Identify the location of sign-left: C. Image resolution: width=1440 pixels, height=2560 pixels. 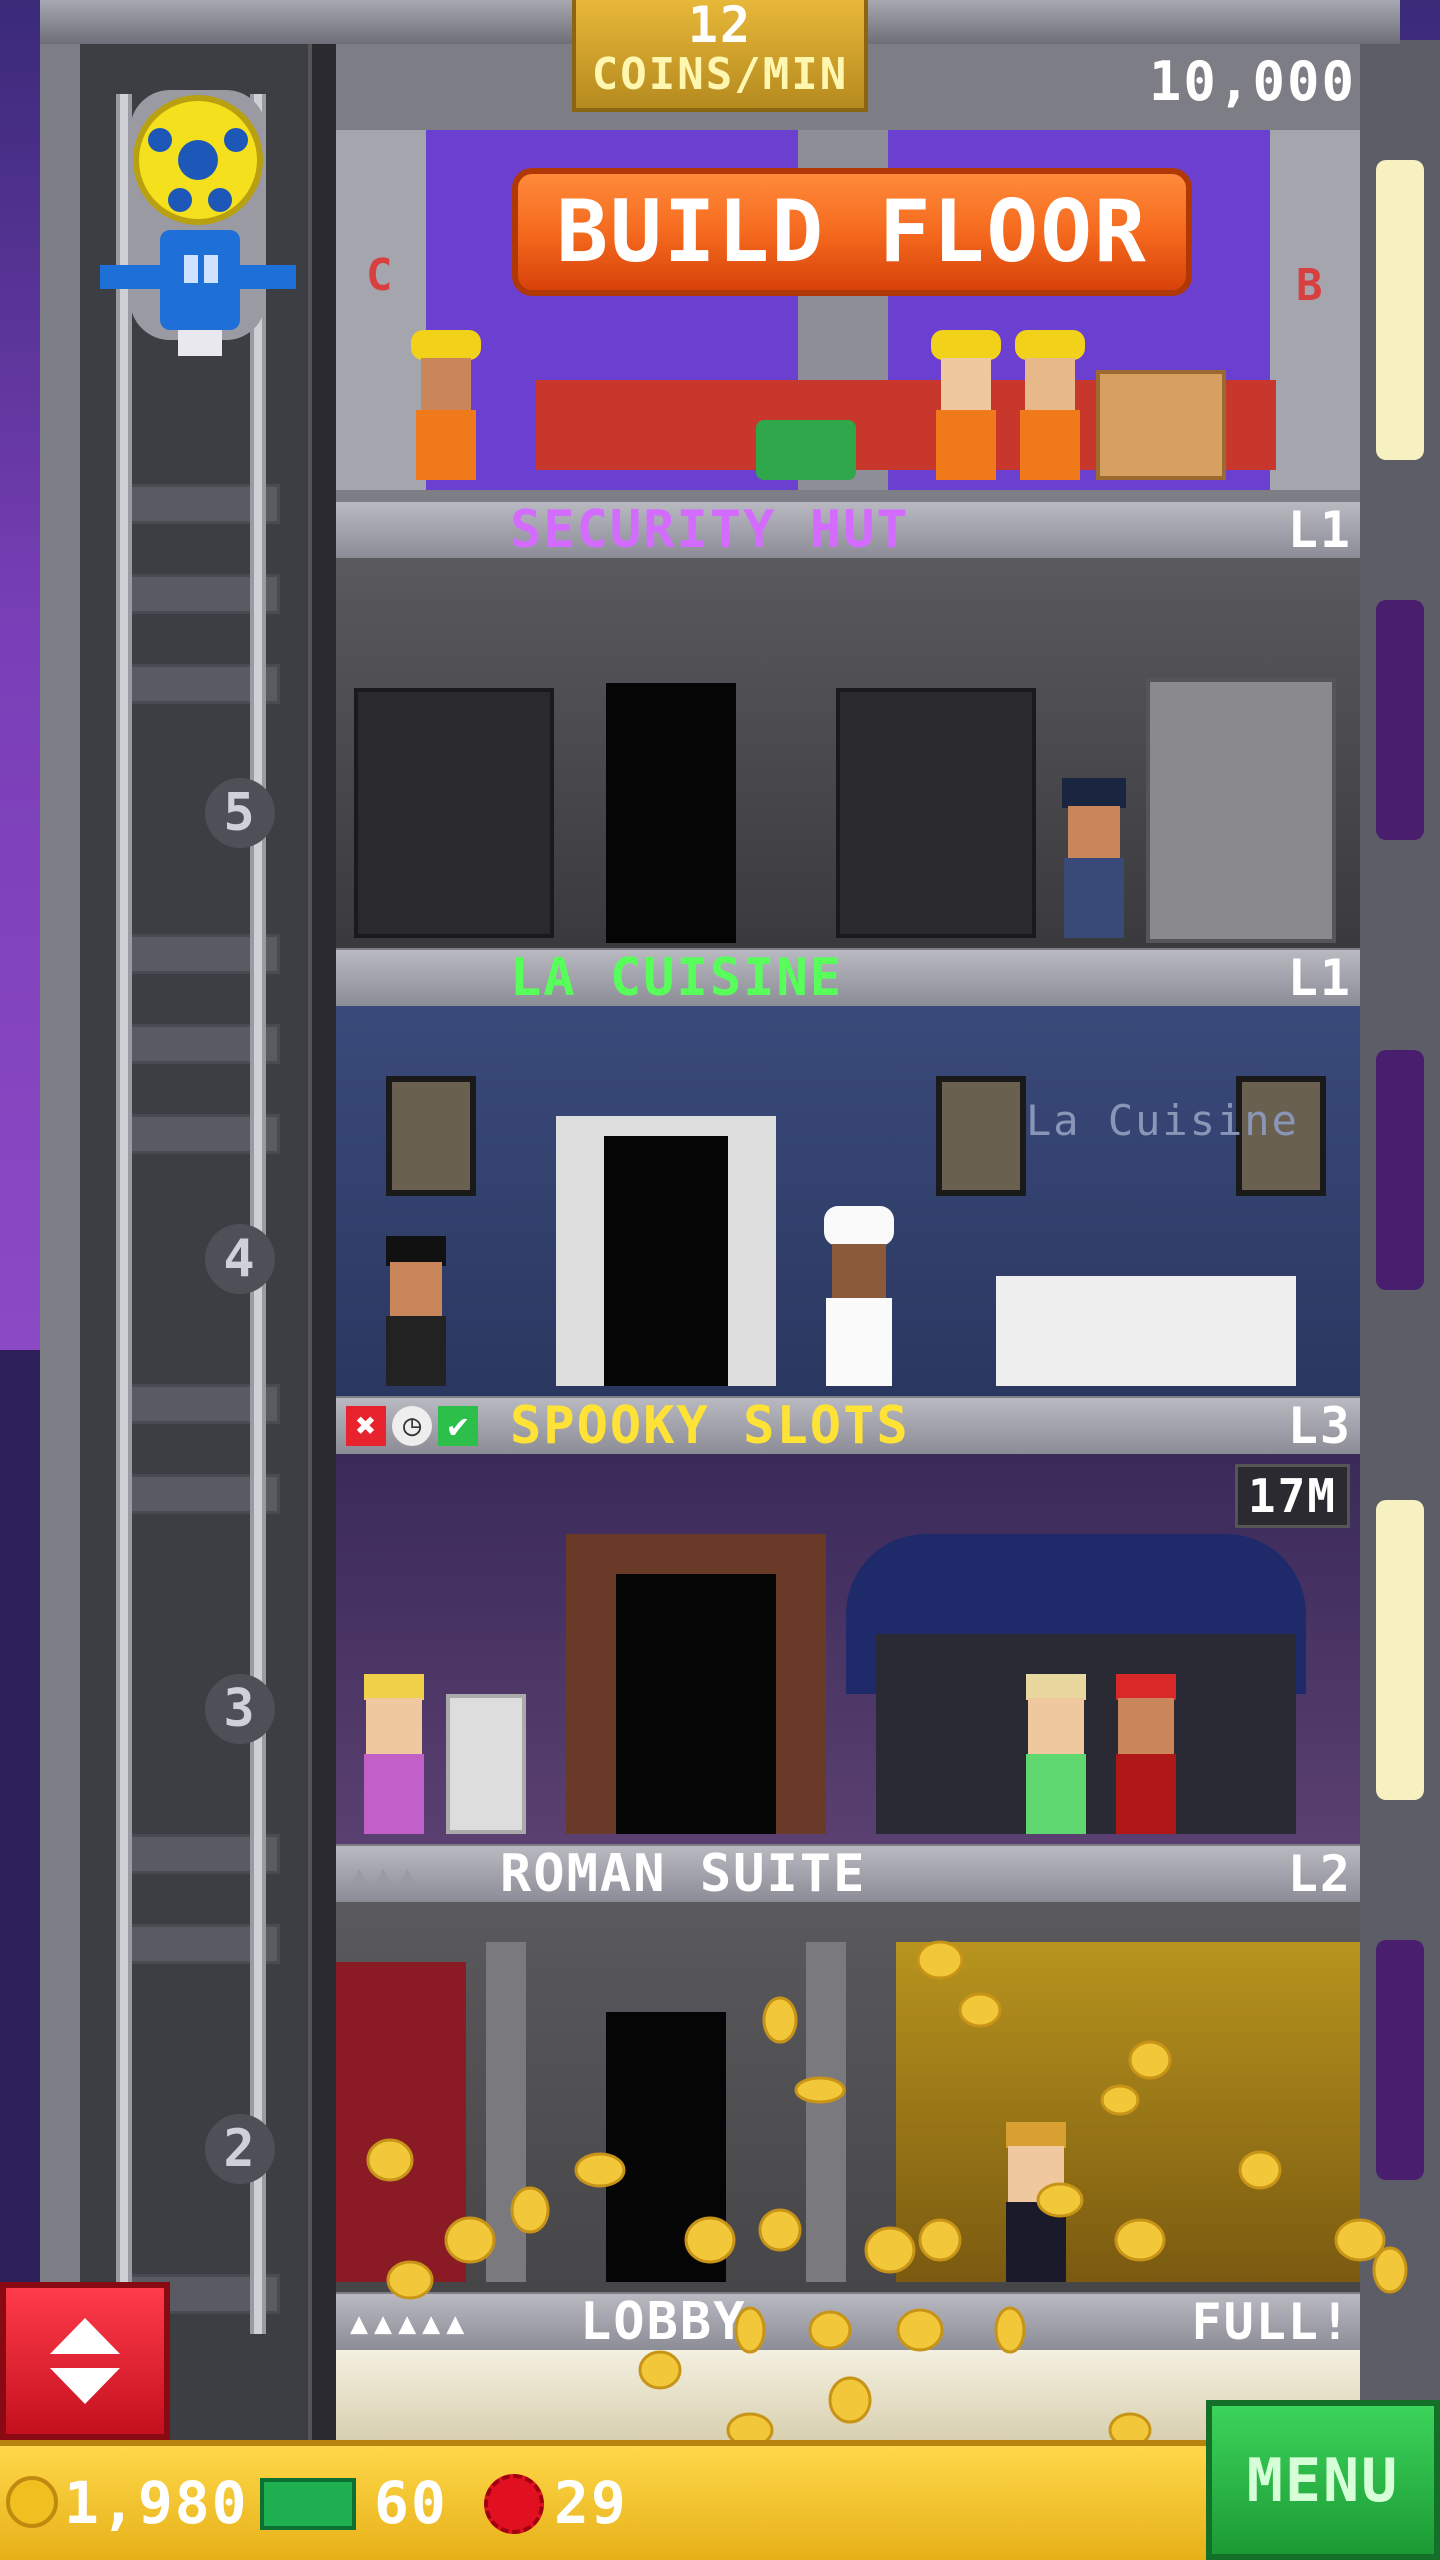
(380, 275).